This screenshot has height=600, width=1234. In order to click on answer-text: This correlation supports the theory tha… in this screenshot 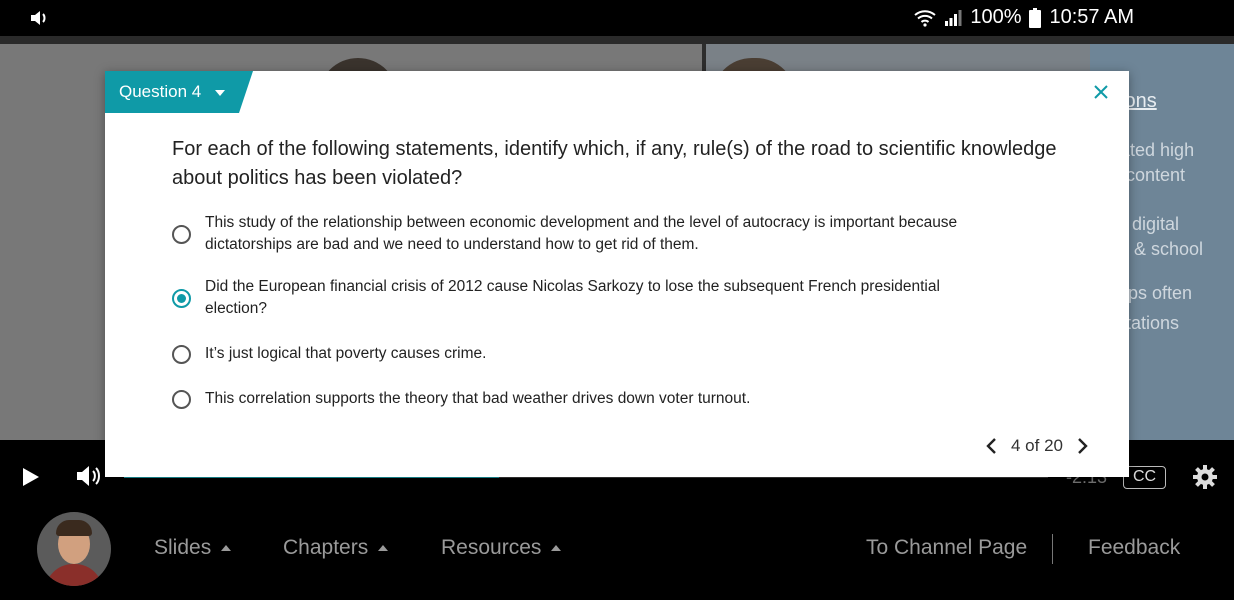, I will do `click(478, 398)`.